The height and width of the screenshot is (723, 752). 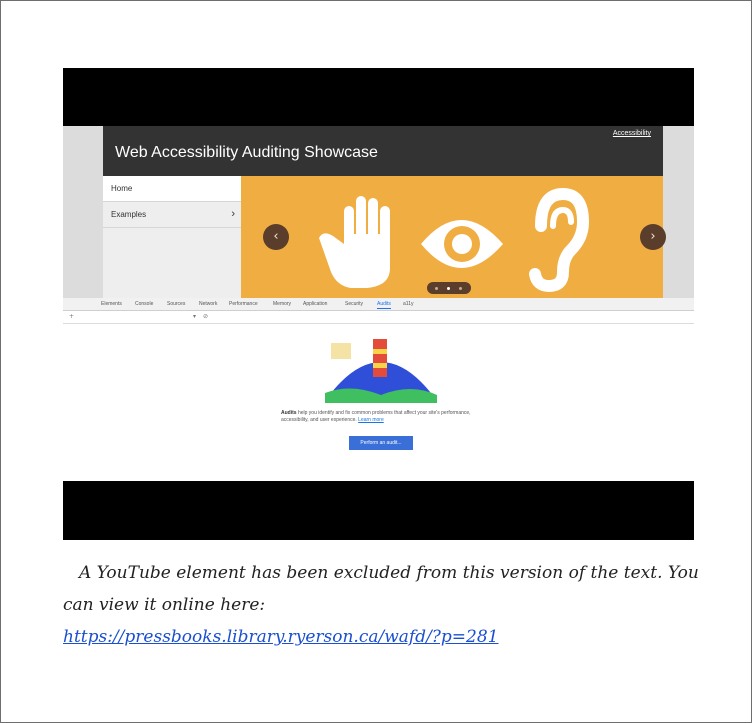 I want to click on devtools-tab-console: Console, so click(x=144, y=304).